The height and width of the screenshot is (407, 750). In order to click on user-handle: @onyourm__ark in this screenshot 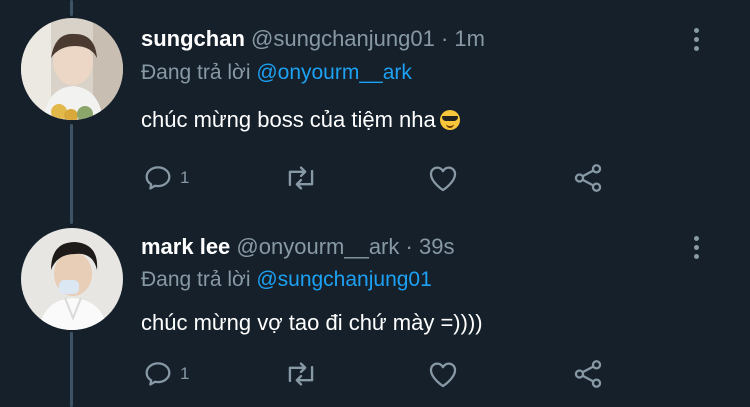, I will do `click(317, 246)`.